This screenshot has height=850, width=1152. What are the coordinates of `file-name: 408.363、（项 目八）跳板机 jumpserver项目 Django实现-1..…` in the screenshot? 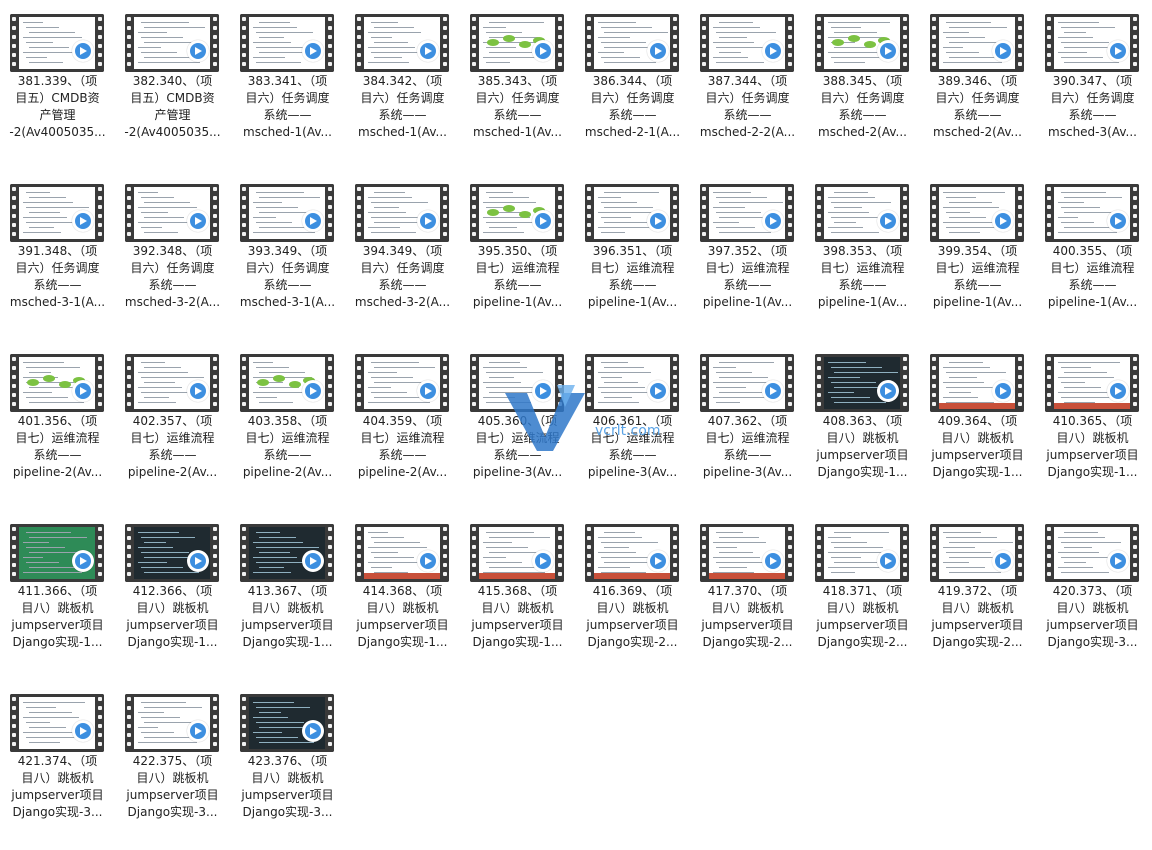 It's located at (862, 447).